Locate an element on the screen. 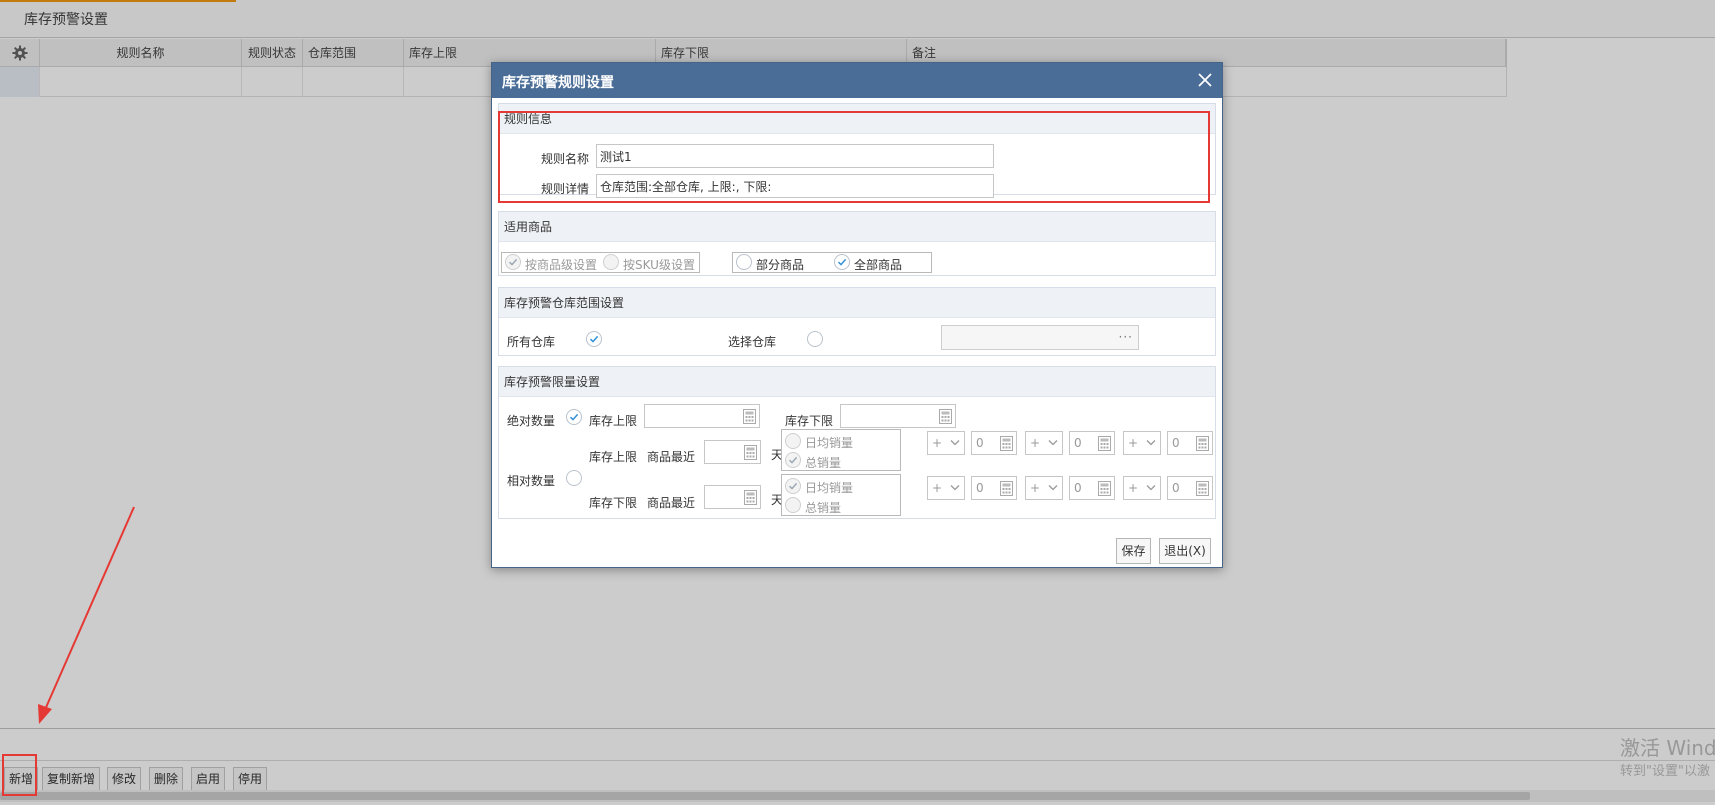  section-title: 库存预警仓库范围设置 is located at coordinates (857, 303).